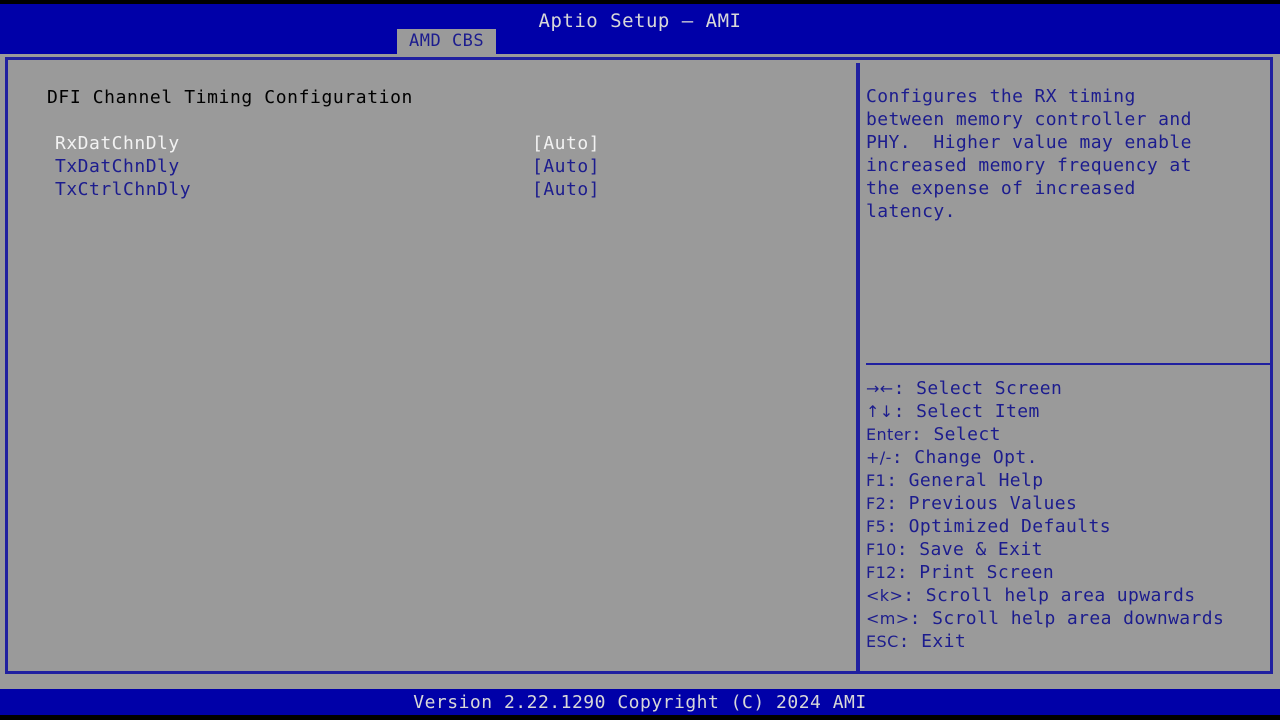 This screenshot has width=1280, height=720. I want to click on legend-action: Save & Exit, so click(981, 549).